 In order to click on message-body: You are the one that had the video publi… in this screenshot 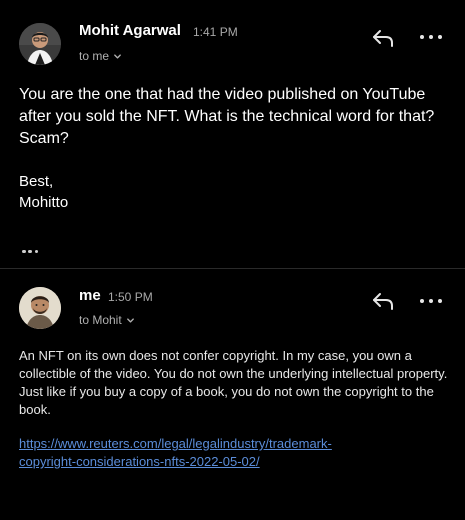, I will do `click(234, 117)`.